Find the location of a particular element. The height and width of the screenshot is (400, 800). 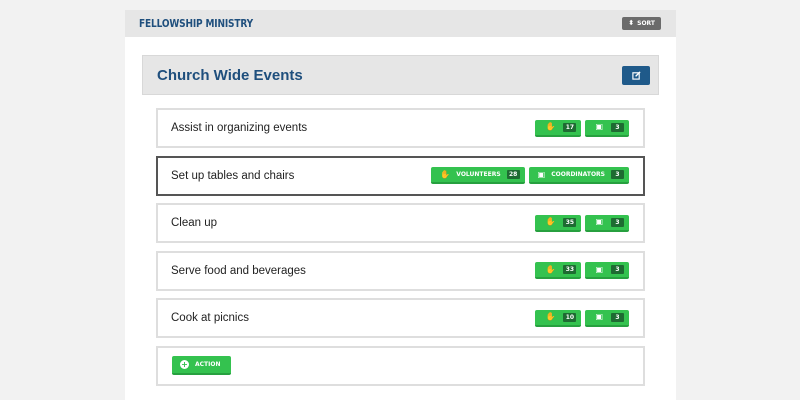

action-label: ACTION is located at coordinates (208, 364).